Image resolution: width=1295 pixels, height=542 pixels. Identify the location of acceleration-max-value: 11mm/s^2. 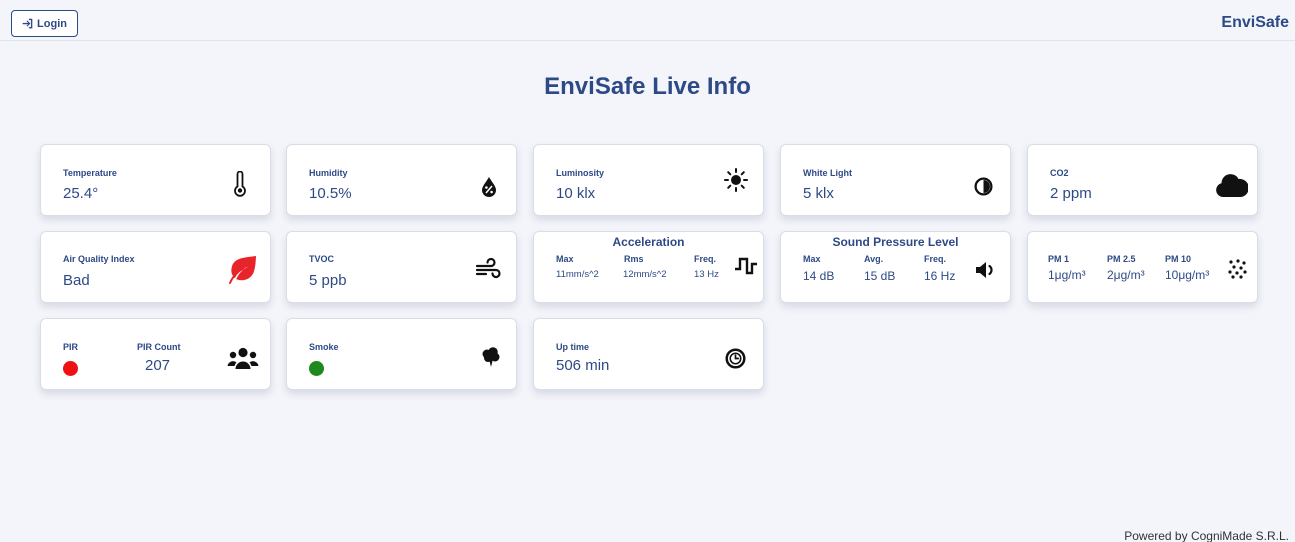
(577, 274).